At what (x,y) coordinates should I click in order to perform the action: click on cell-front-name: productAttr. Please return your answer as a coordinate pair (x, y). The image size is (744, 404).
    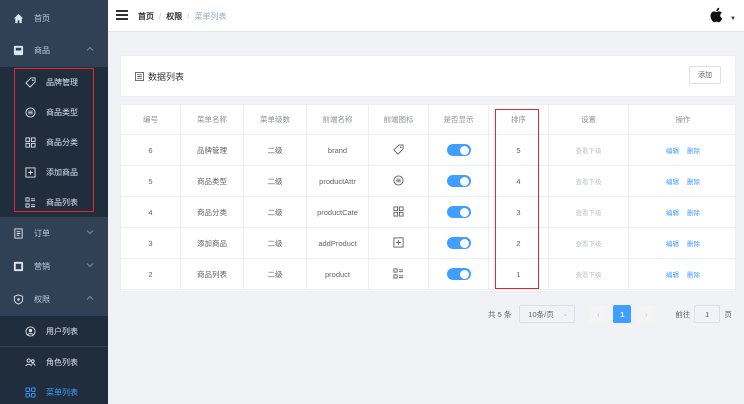
    Looking at the image, I should click on (338, 181).